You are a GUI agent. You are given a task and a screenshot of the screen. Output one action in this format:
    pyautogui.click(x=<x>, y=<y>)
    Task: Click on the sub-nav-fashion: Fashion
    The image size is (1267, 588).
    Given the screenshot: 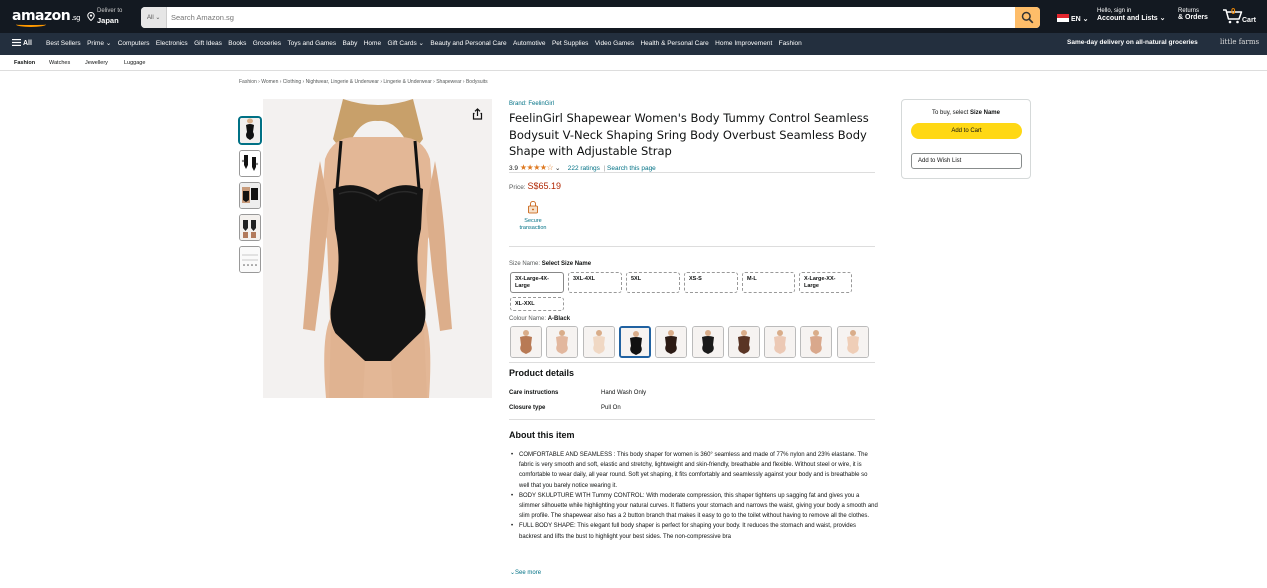 What is the action you would take?
    pyautogui.click(x=24, y=63)
    